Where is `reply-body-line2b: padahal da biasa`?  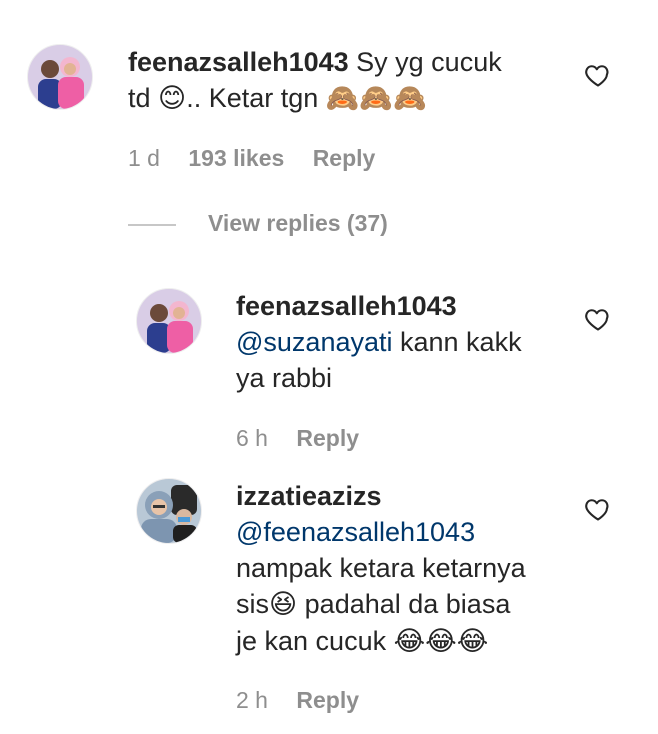 reply-body-line2b: padahal da biasa is located at coordinates (404, 604).